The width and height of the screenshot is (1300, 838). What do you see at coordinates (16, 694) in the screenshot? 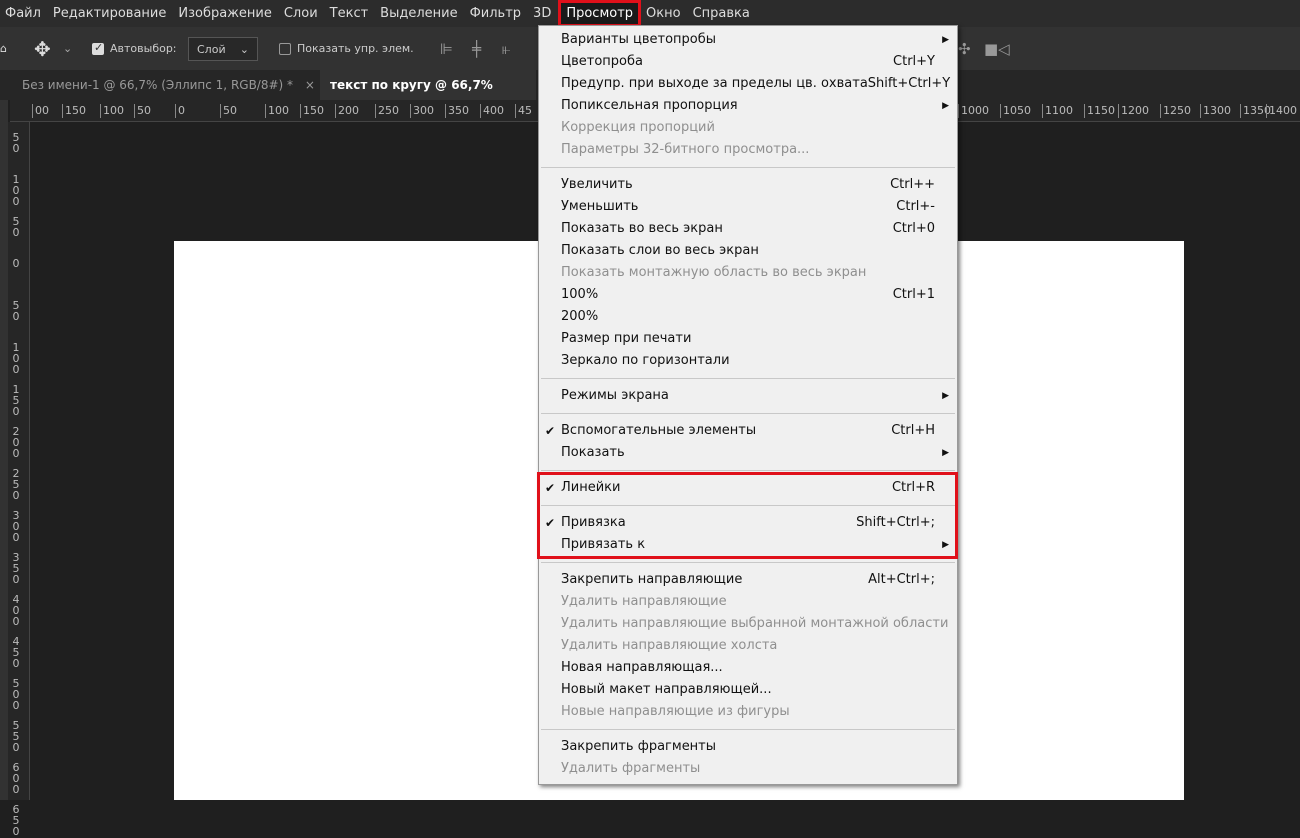
I see `ruler-tick-label: 500` at bounding box center [16, 694].